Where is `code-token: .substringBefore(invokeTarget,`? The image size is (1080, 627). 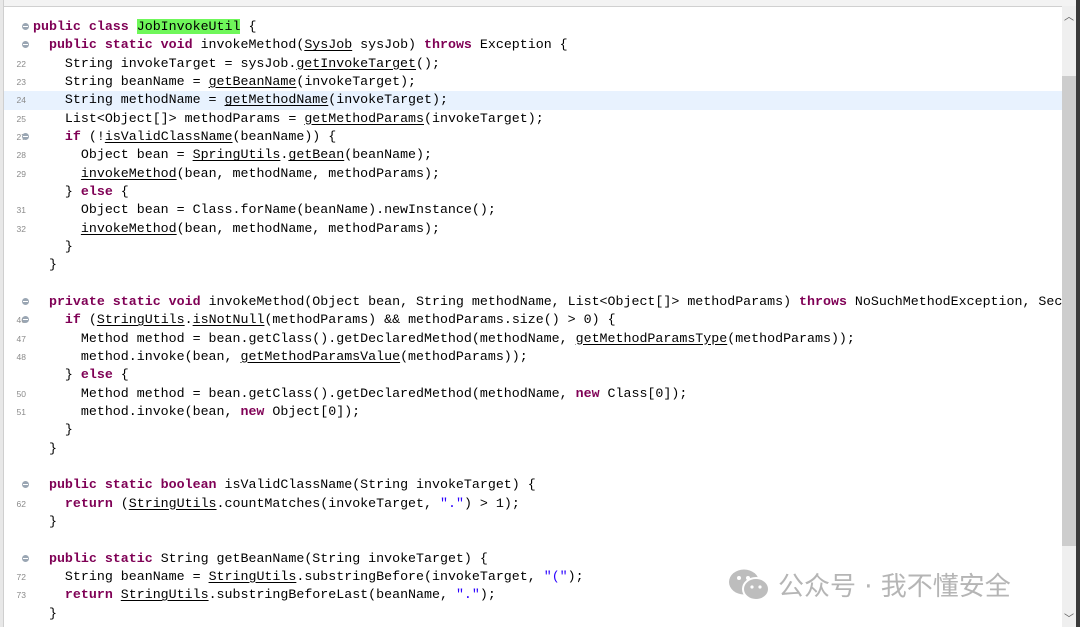
code-token: .substringBefore(invokeTarget, is located at coordinates (420, 576).